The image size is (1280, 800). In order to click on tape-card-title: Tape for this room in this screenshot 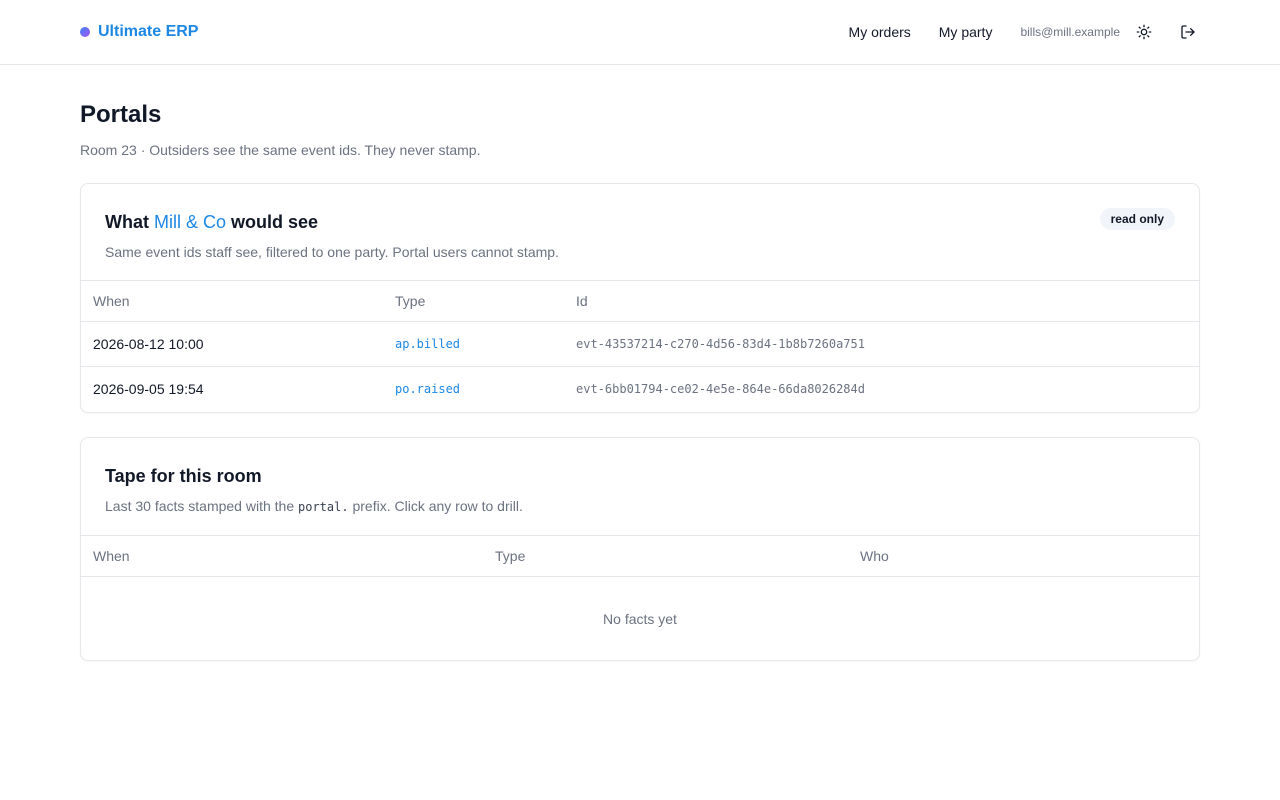, I will do `click(183, 475)`.